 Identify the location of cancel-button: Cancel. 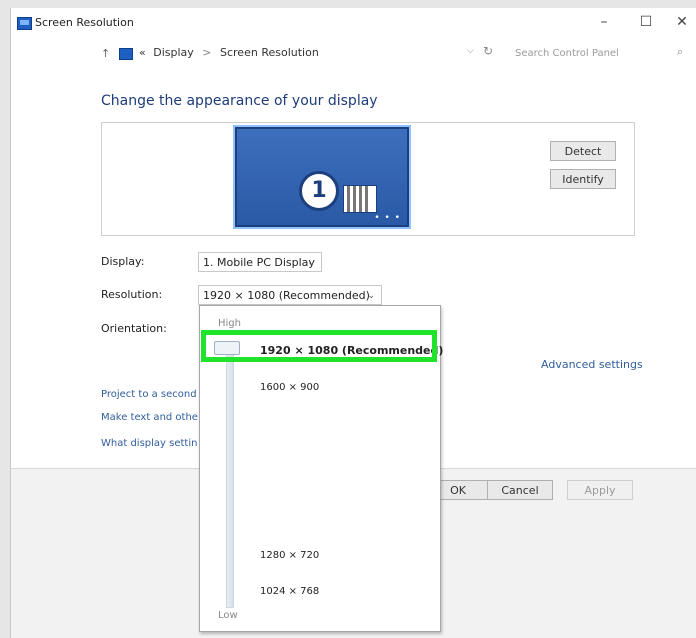
(520, 490).